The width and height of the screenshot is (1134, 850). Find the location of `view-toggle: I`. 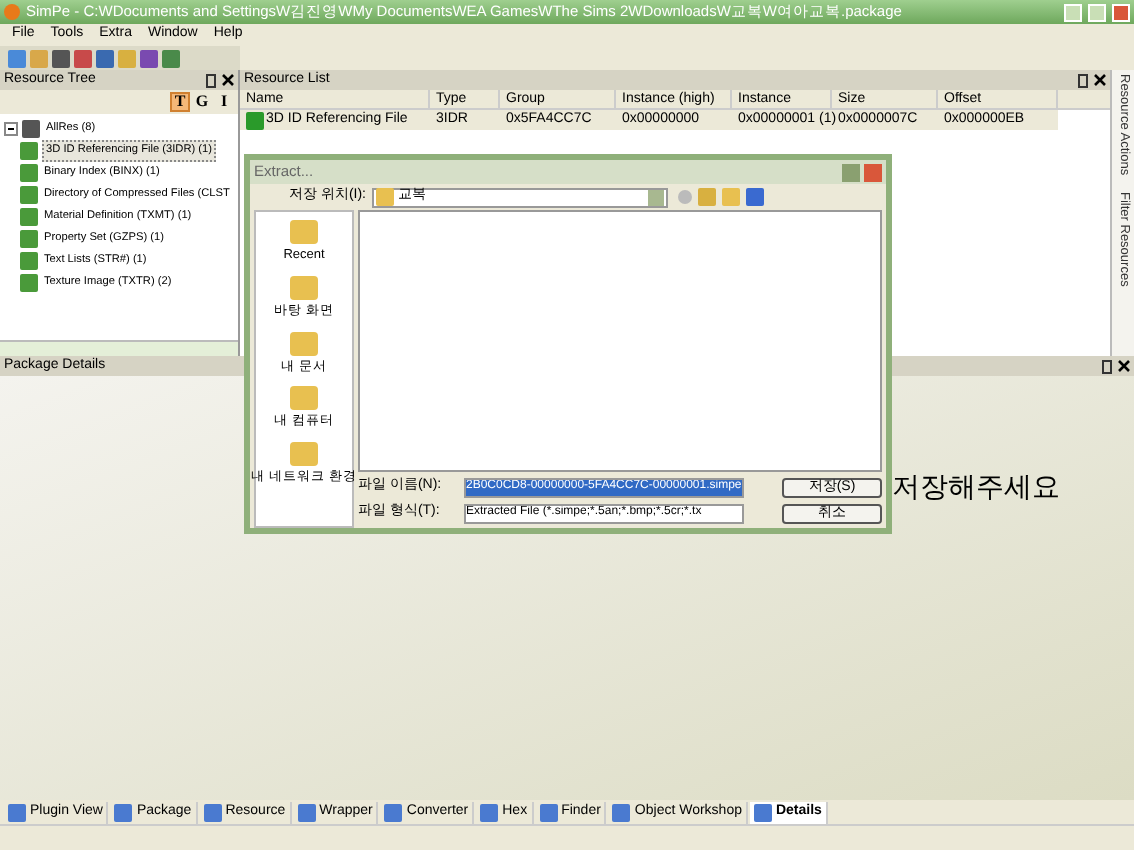

view-toggle: I is located at coordinates (224, 102).